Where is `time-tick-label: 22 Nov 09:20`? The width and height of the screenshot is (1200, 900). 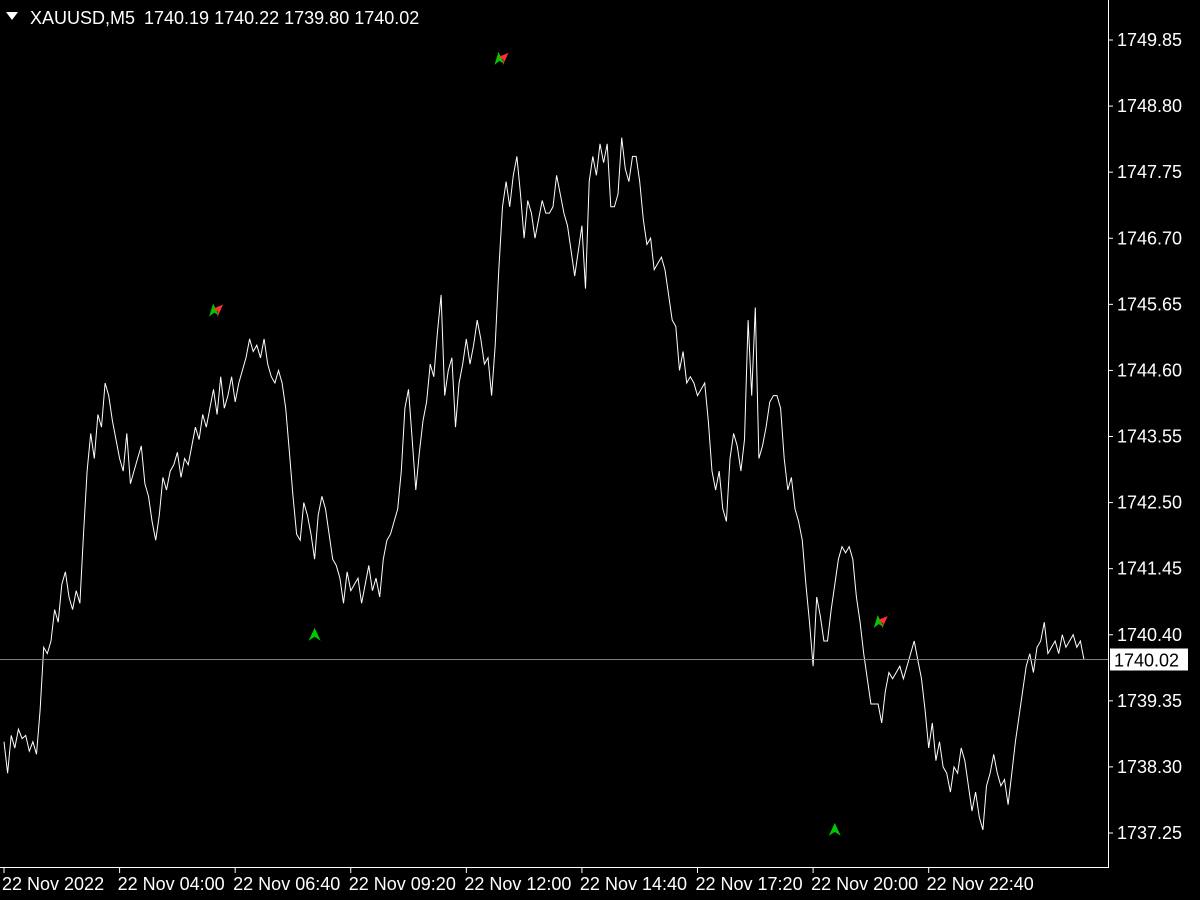 time-tick-label: 22 Nov 09:20 is located at coordinates (402, 884).